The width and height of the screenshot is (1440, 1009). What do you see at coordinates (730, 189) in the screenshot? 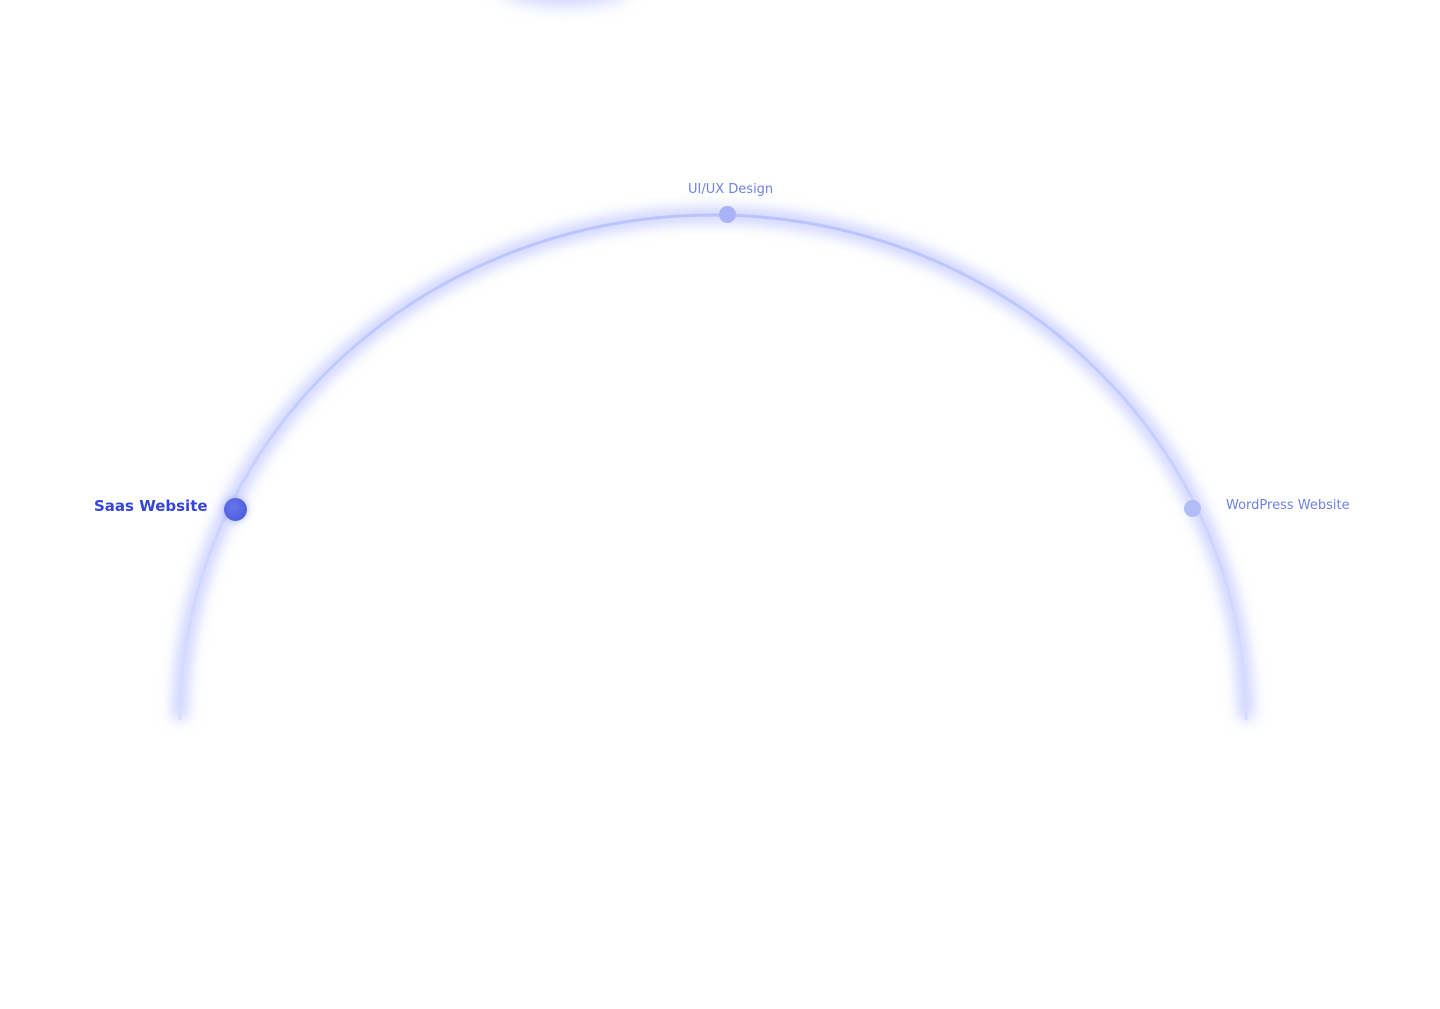
I see `service-label-ui-ux-design: UI/UX Design` at bounding box center [730, 189].